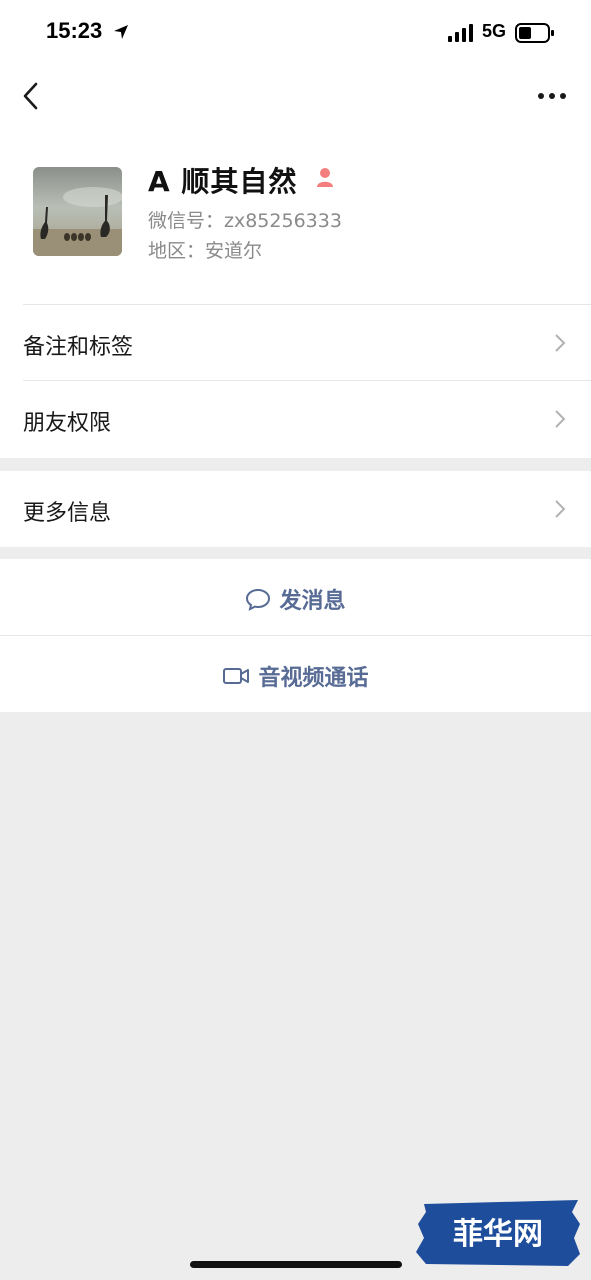 The width and height of the screenshot is (591, 1280). Describe the element at coordinates (31, 96) in the screenshot. I see `back-button` at that location.